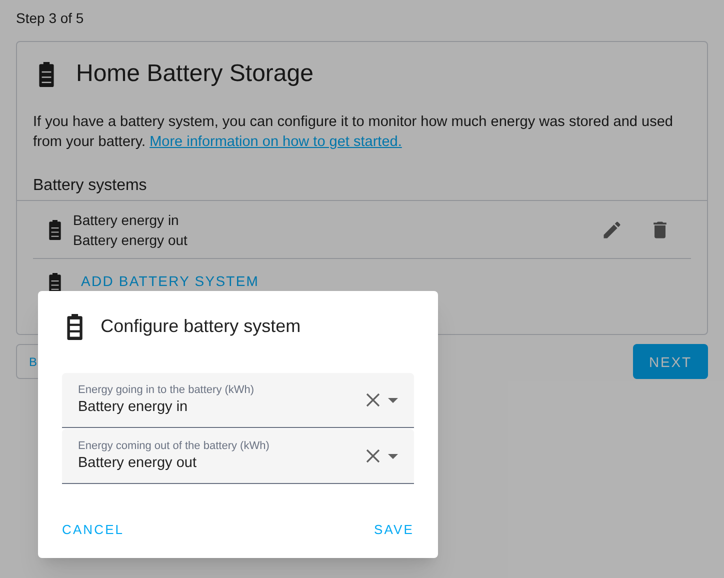  What do you see at coordinates (353, 132) in the screenshot?
I see `description-text: If you have a battery system, you can configure it to monitor how much energy was stored and used from your battery. More information on how to get started.` at bounding box center [353, 132].